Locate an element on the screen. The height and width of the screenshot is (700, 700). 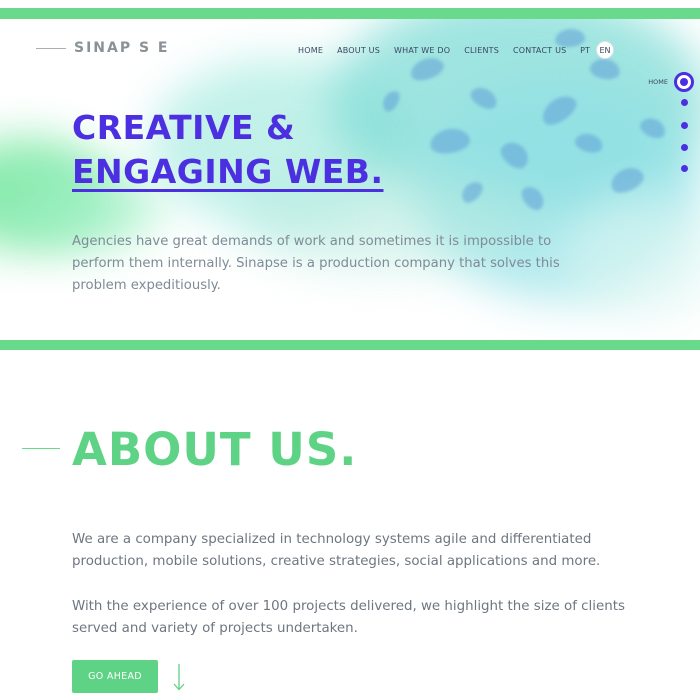
top-accent-bar is located at coordinates (350, 13).